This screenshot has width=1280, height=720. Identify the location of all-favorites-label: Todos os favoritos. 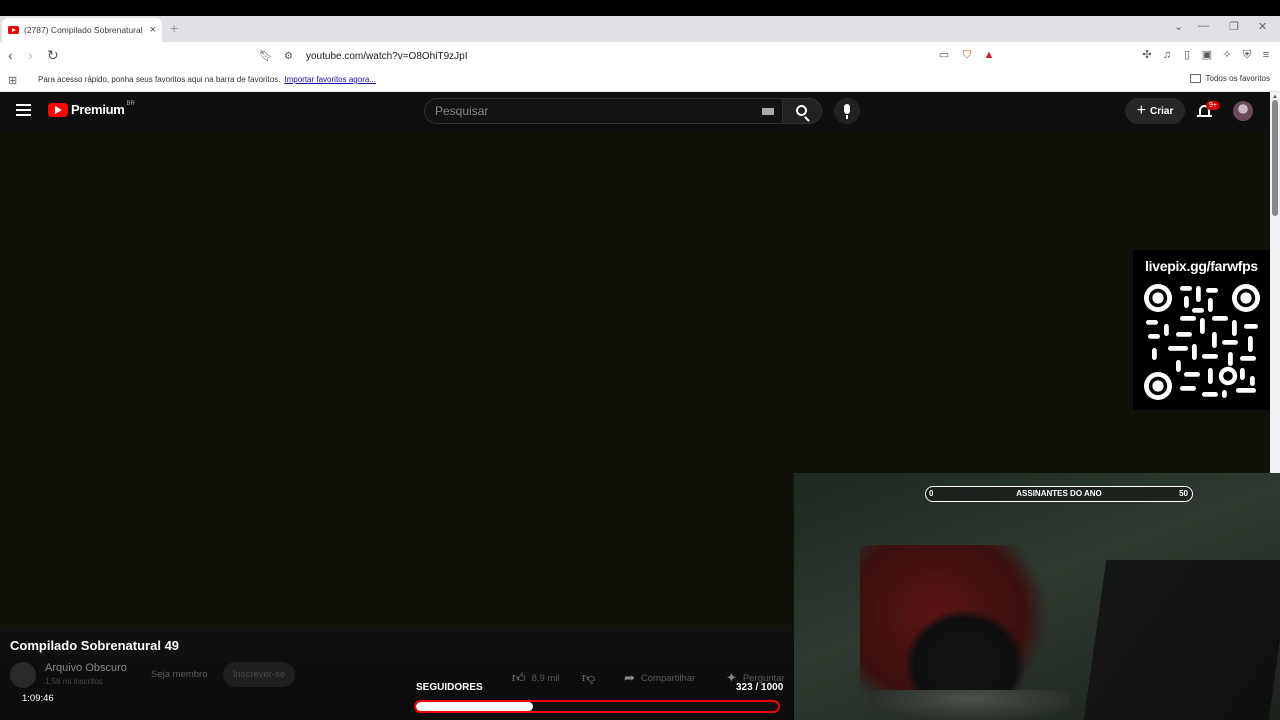
(1237, 78).